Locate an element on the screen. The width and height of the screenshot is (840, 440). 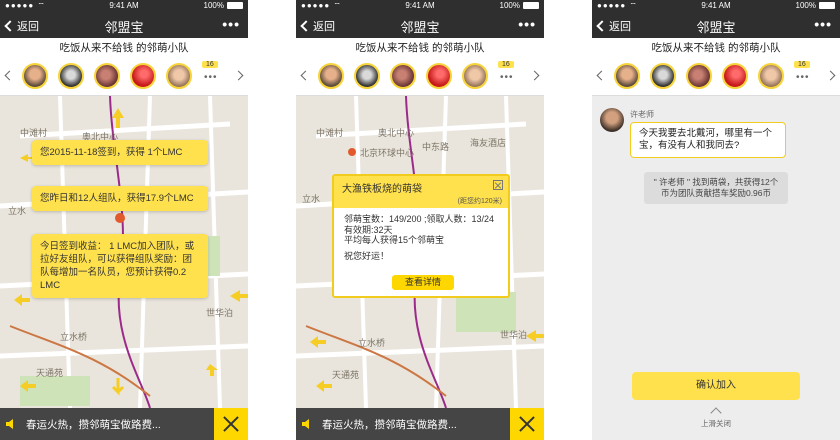
swipe-label: 上滑关闭 is located at coordinates (716, 423).